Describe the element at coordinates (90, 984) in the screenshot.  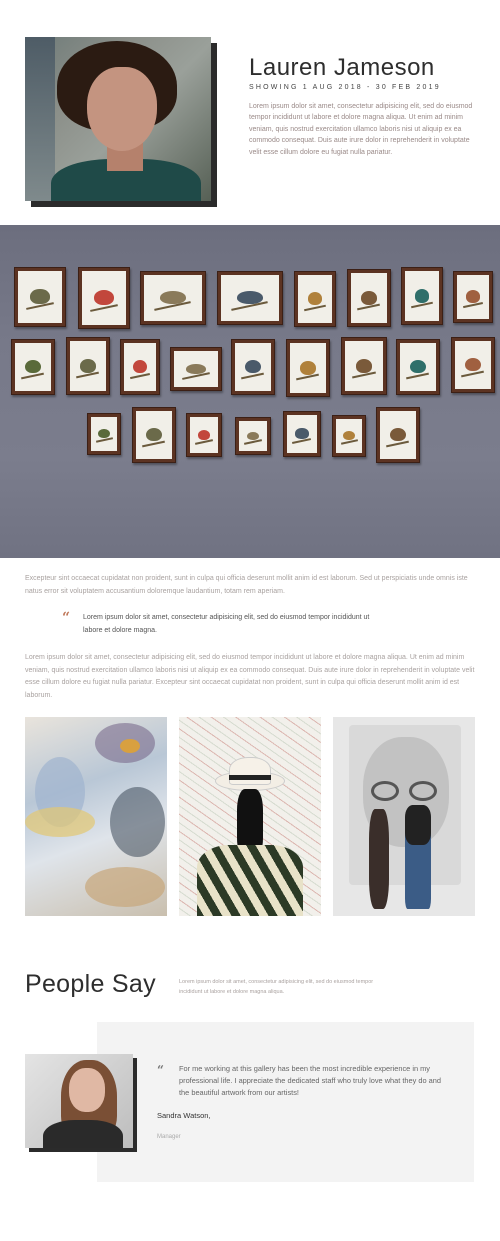
I see `people-say-heading: People Say` at that location.